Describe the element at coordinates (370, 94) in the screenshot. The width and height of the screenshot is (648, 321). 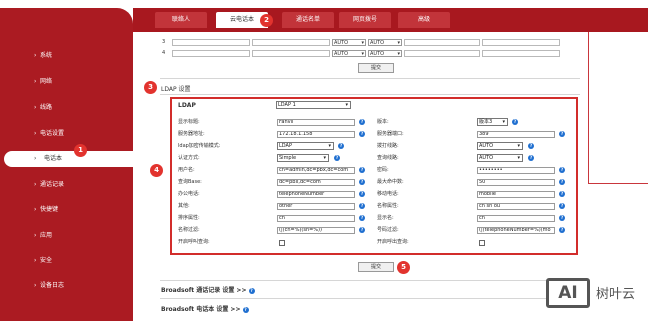
I see `divider` at that location.